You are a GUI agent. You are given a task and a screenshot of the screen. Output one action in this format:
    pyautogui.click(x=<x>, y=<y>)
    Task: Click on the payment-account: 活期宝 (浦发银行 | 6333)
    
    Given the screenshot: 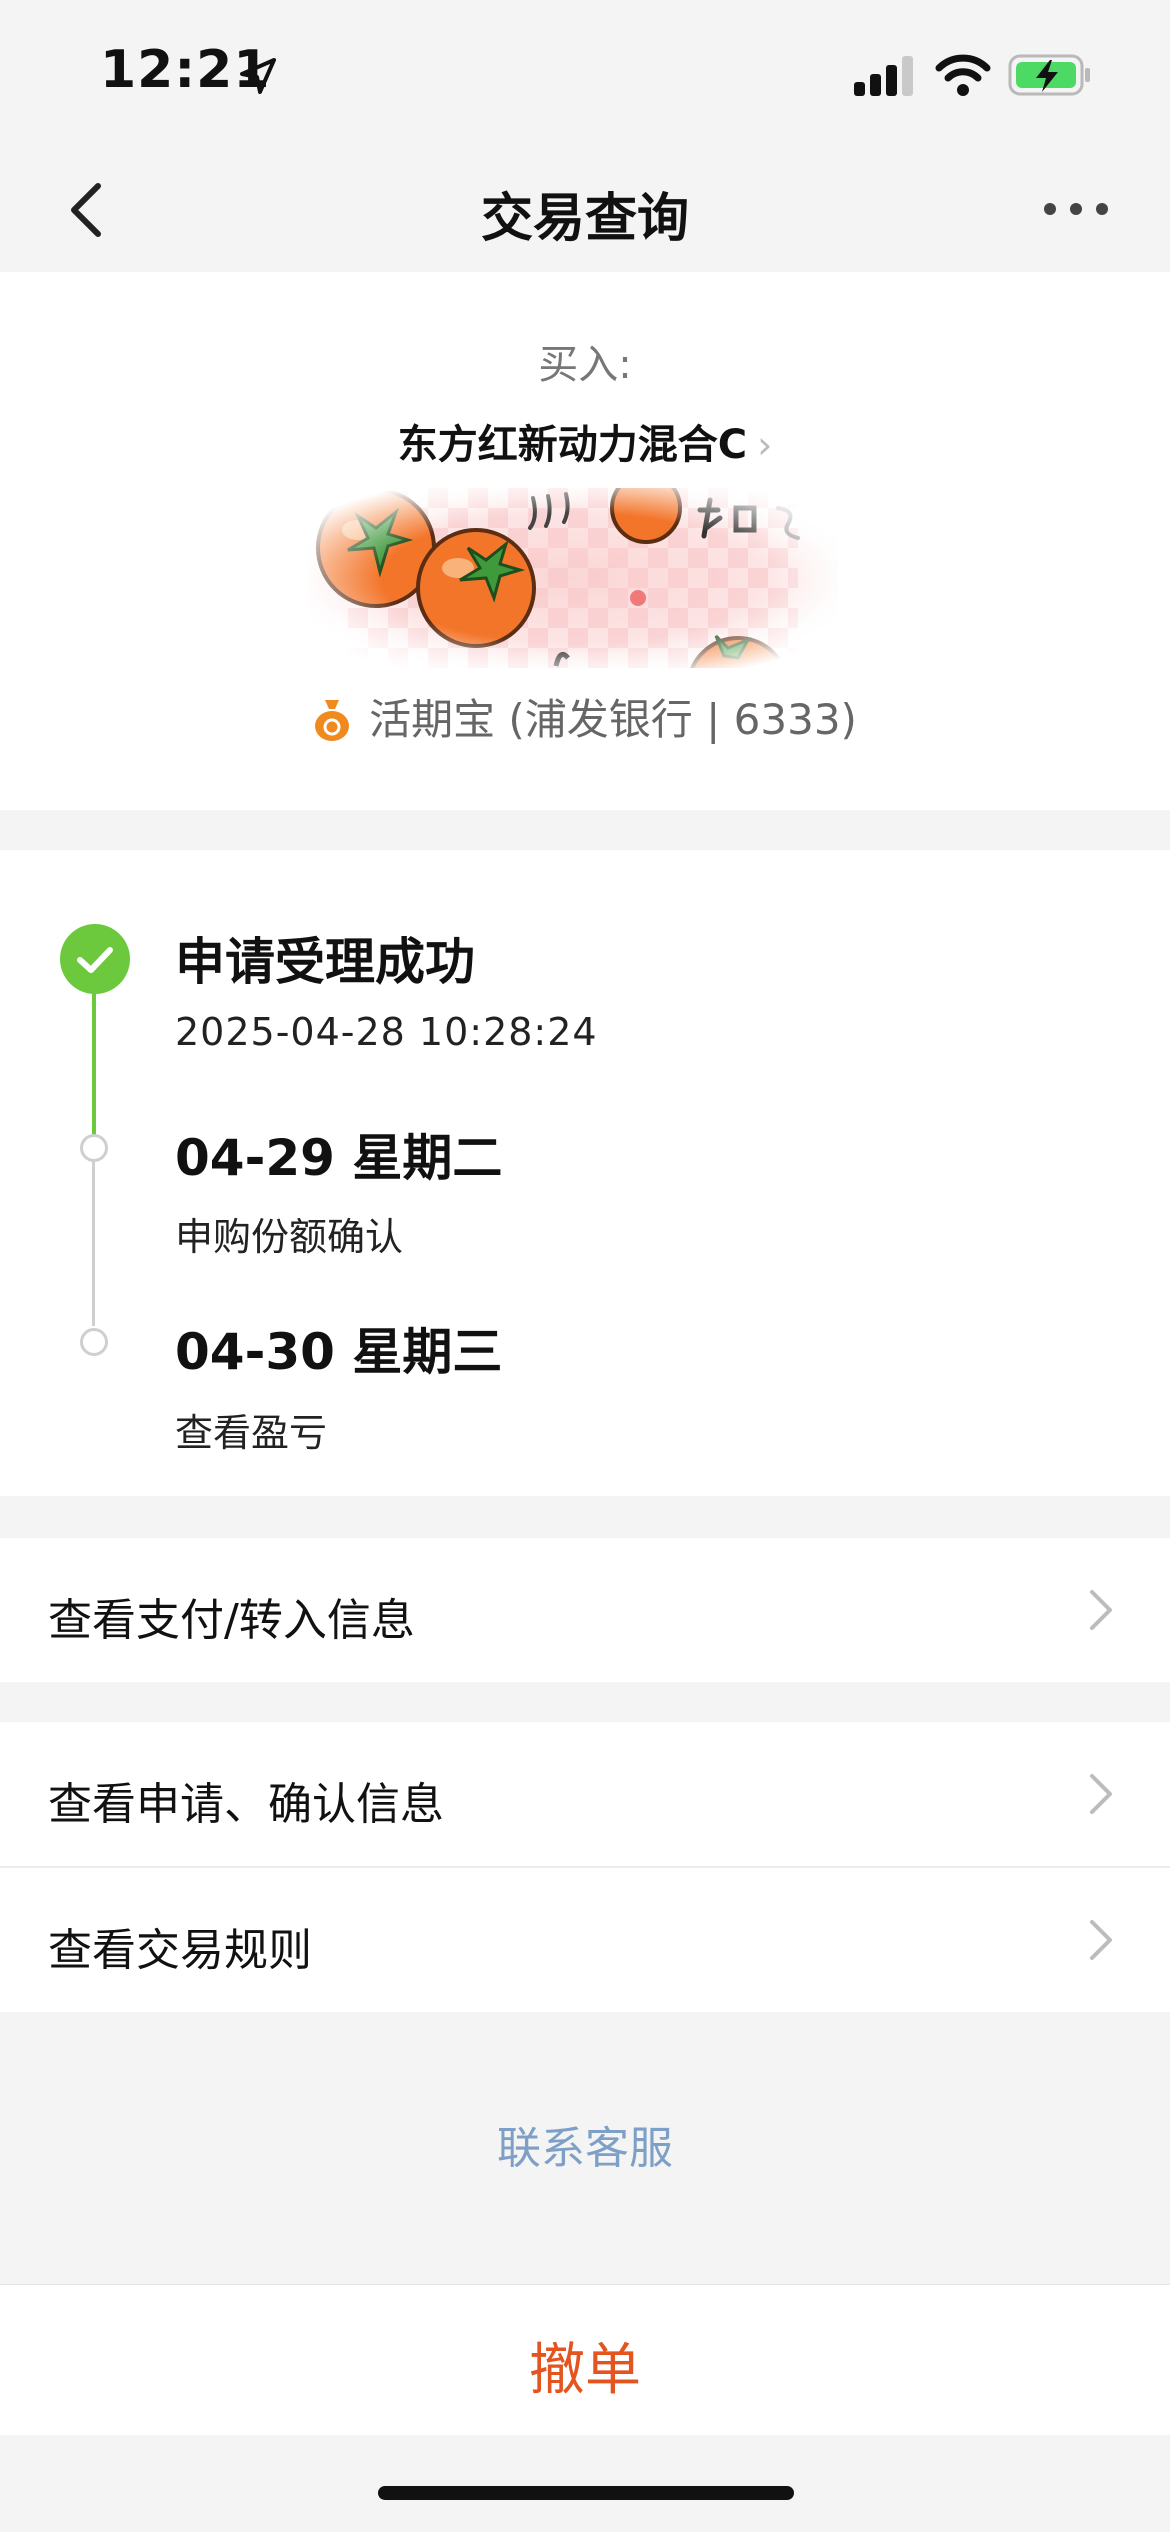 What is the action you would take?
    pyautogui.click(x=585, y=716)
    